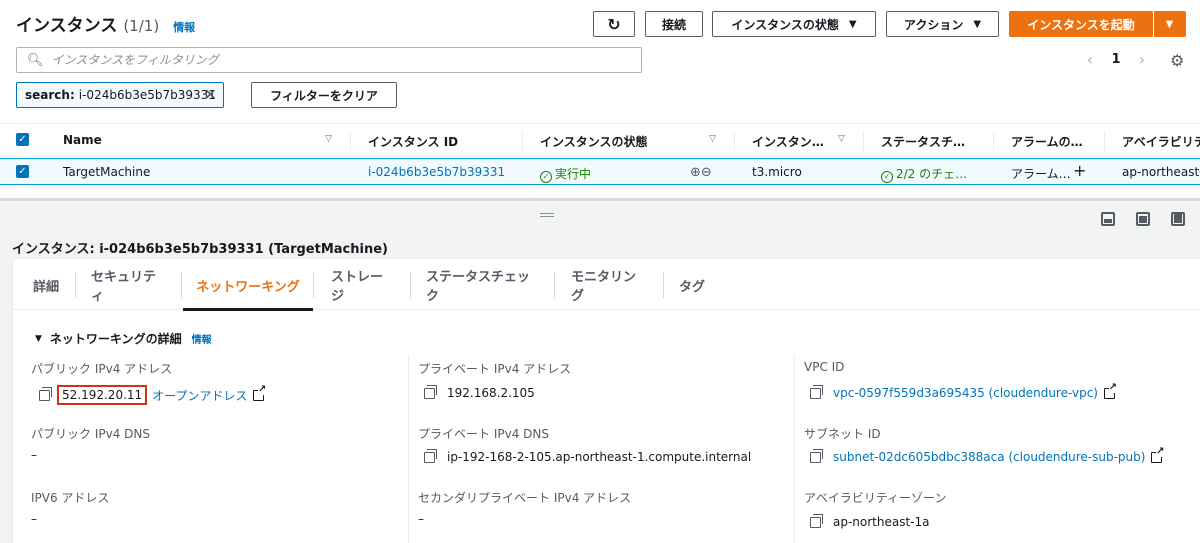  I want to click on refresh-icon: ↻, so click(614, 24).